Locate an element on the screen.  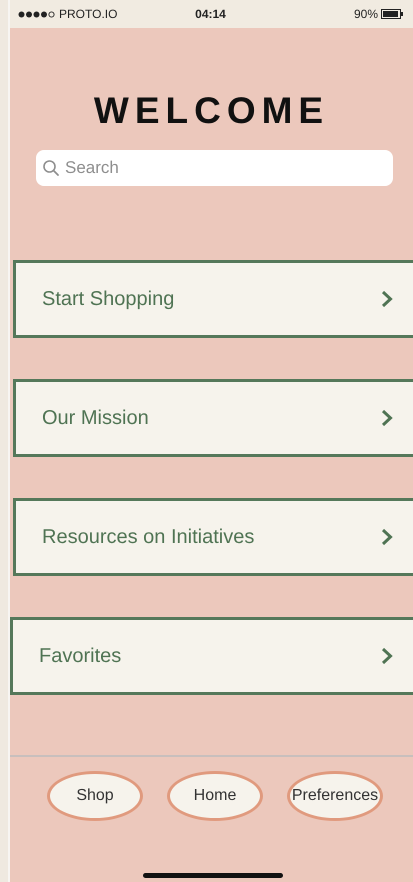
menu-item: Start Shopping is located at coordinates (213, 299).